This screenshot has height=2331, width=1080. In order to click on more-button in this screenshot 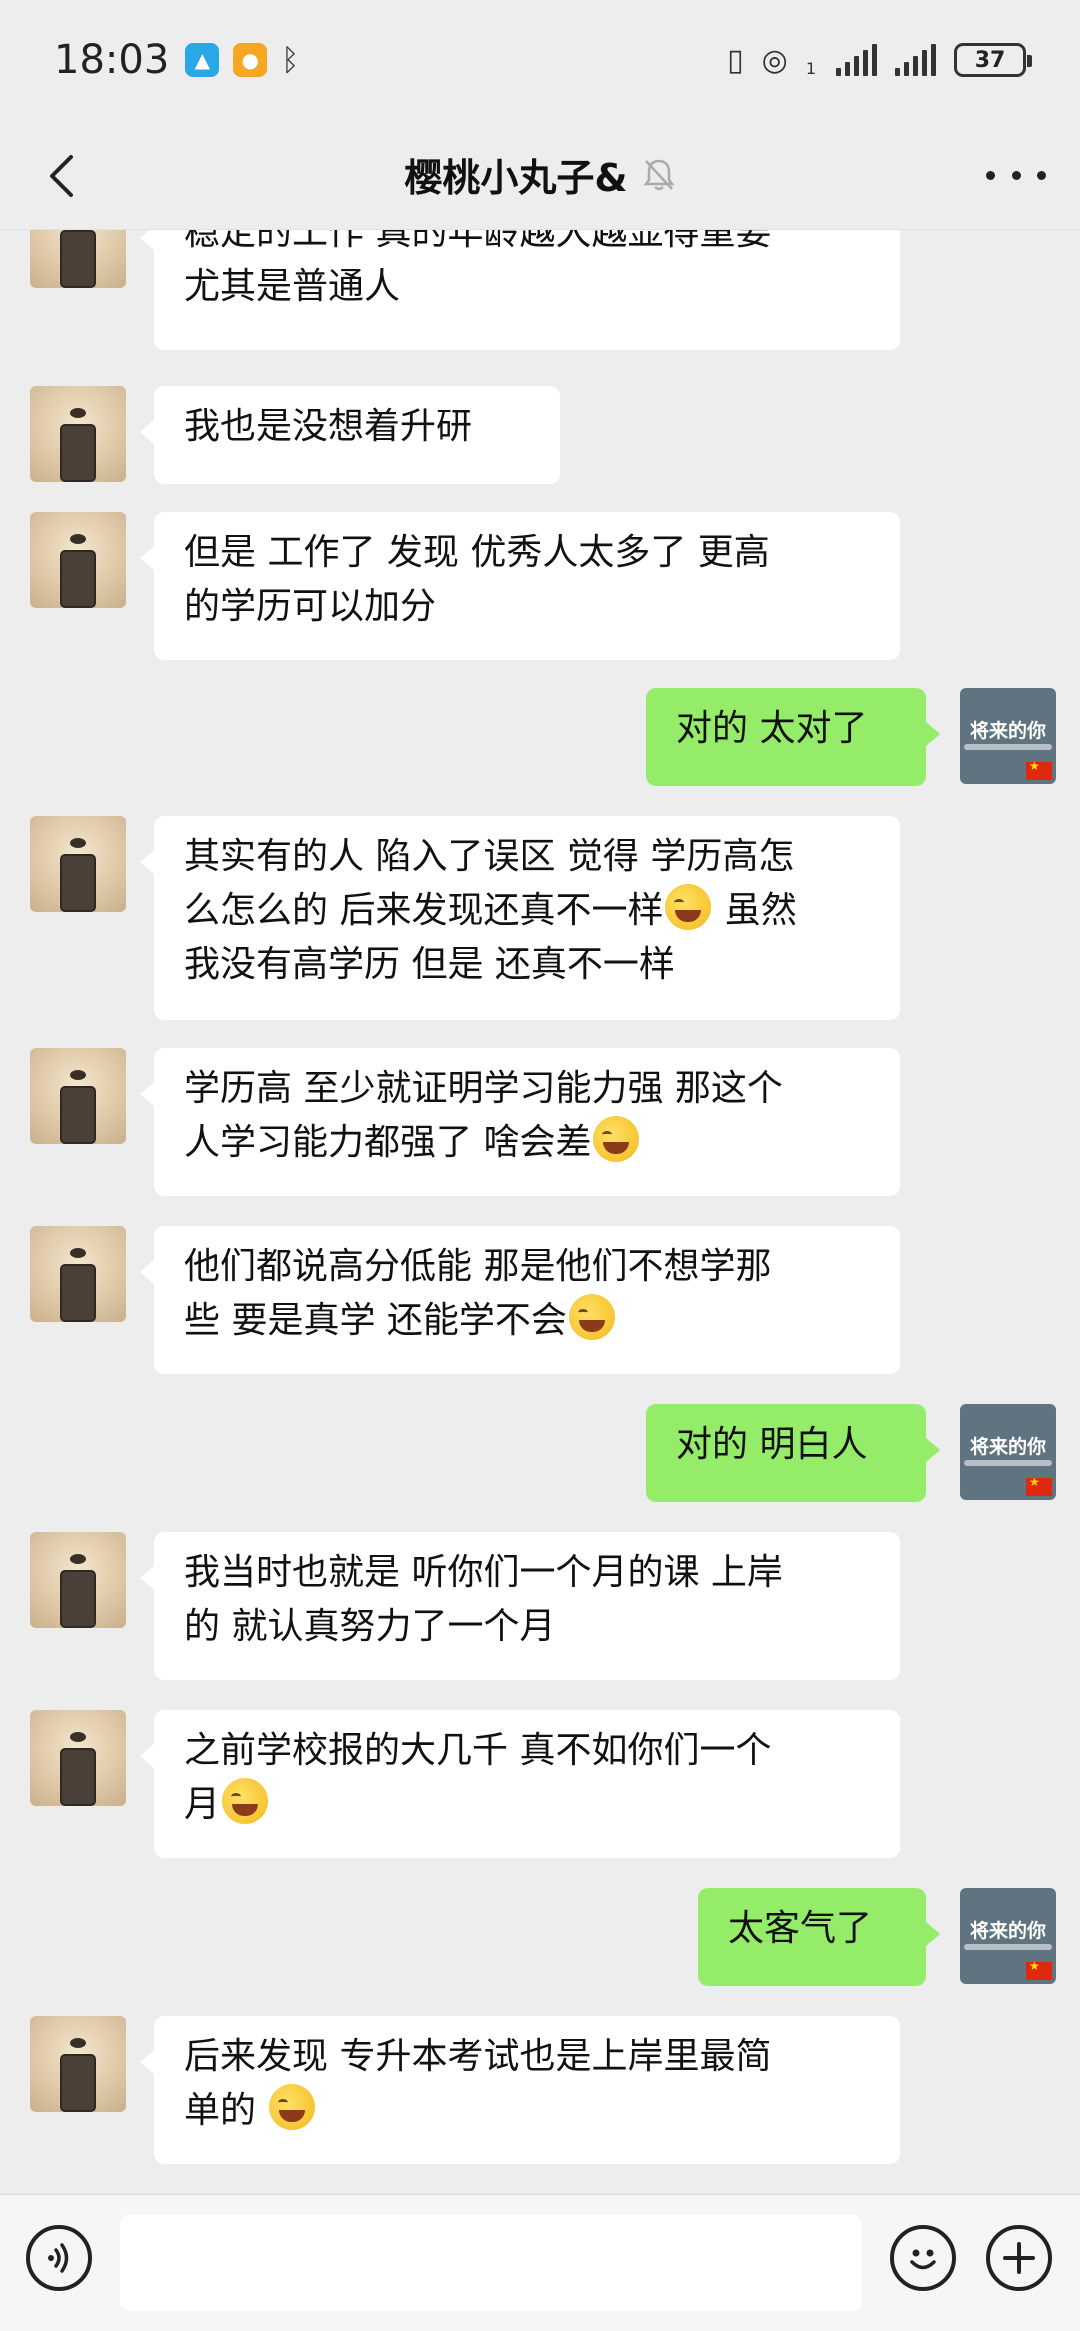, I will do `click(1016, 175)`.